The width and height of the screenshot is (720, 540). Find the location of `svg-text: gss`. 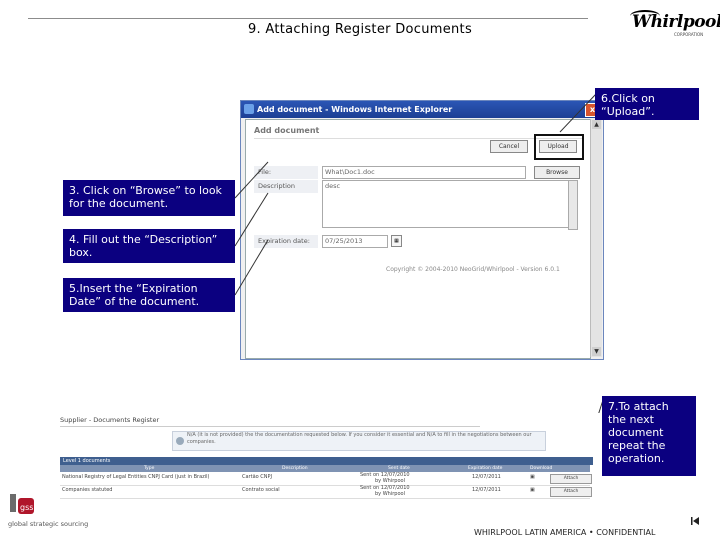

svg-text: gss is located at coordinates (26, 507).